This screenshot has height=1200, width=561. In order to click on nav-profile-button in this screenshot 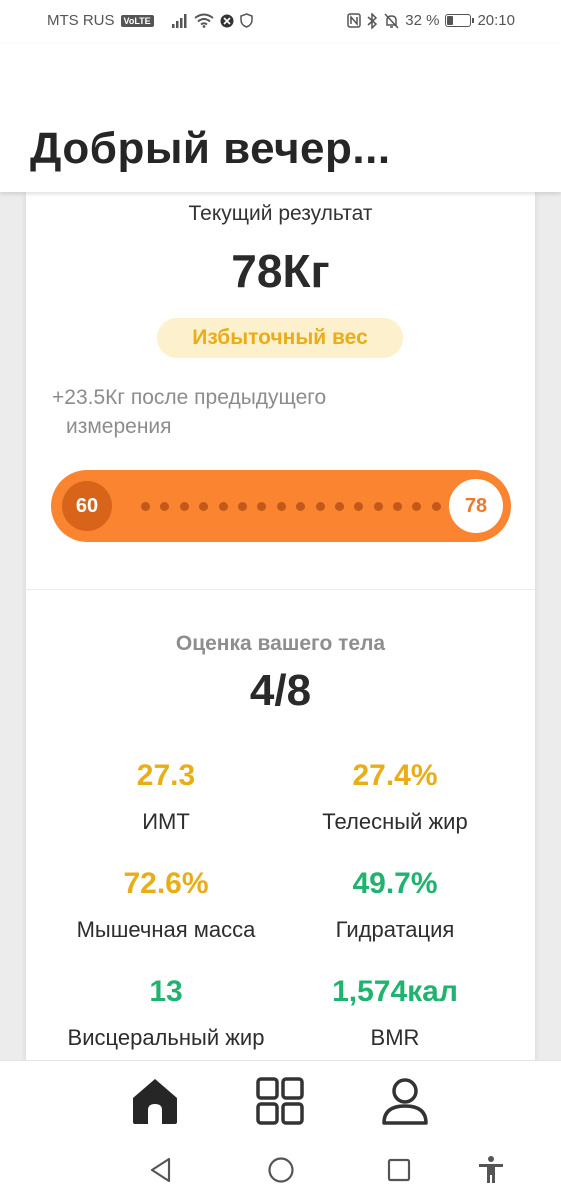, I will do `click(405, 1101)`.